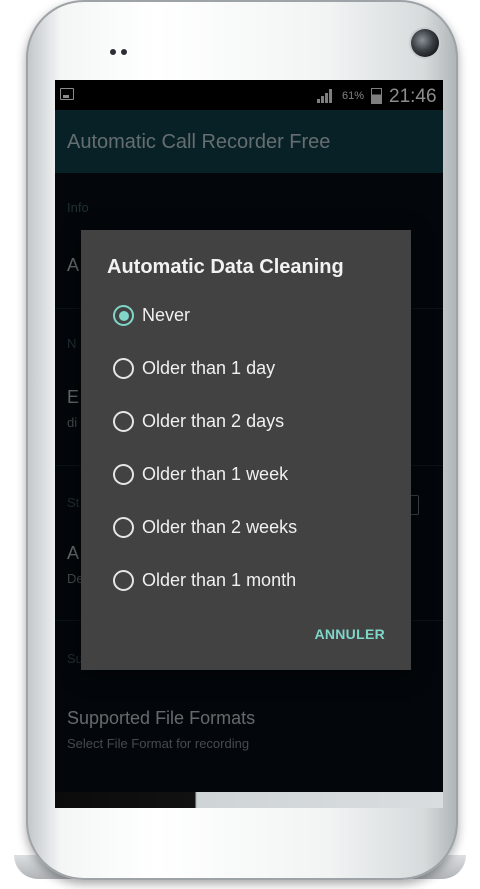  I want to click on option-older-1-day: Older than 1 day, so click(258, 370).